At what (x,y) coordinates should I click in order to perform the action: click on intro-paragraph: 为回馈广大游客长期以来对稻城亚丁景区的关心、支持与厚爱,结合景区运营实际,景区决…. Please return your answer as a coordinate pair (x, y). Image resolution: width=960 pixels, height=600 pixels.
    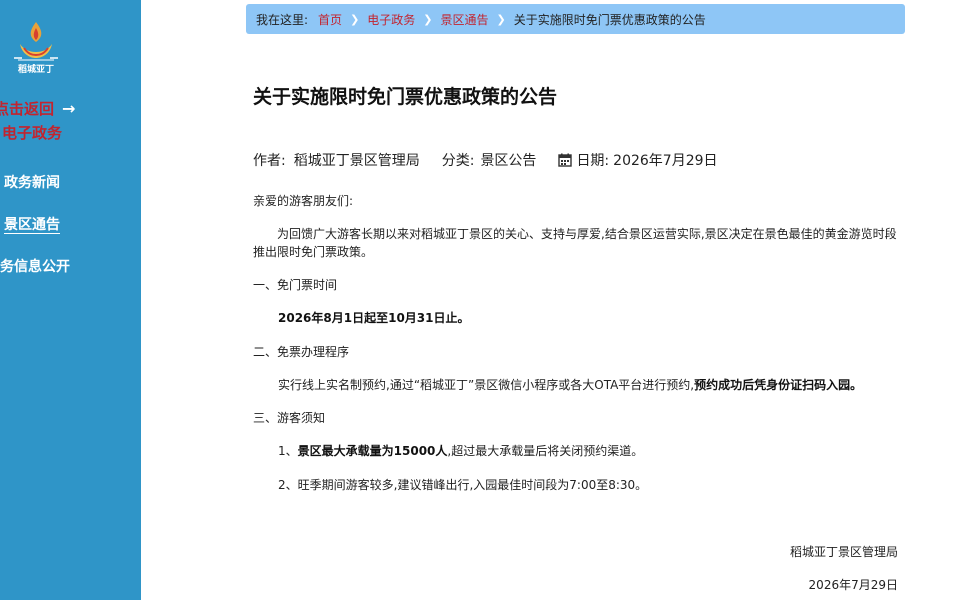
    Looking at the image, I should click on (575, 243).